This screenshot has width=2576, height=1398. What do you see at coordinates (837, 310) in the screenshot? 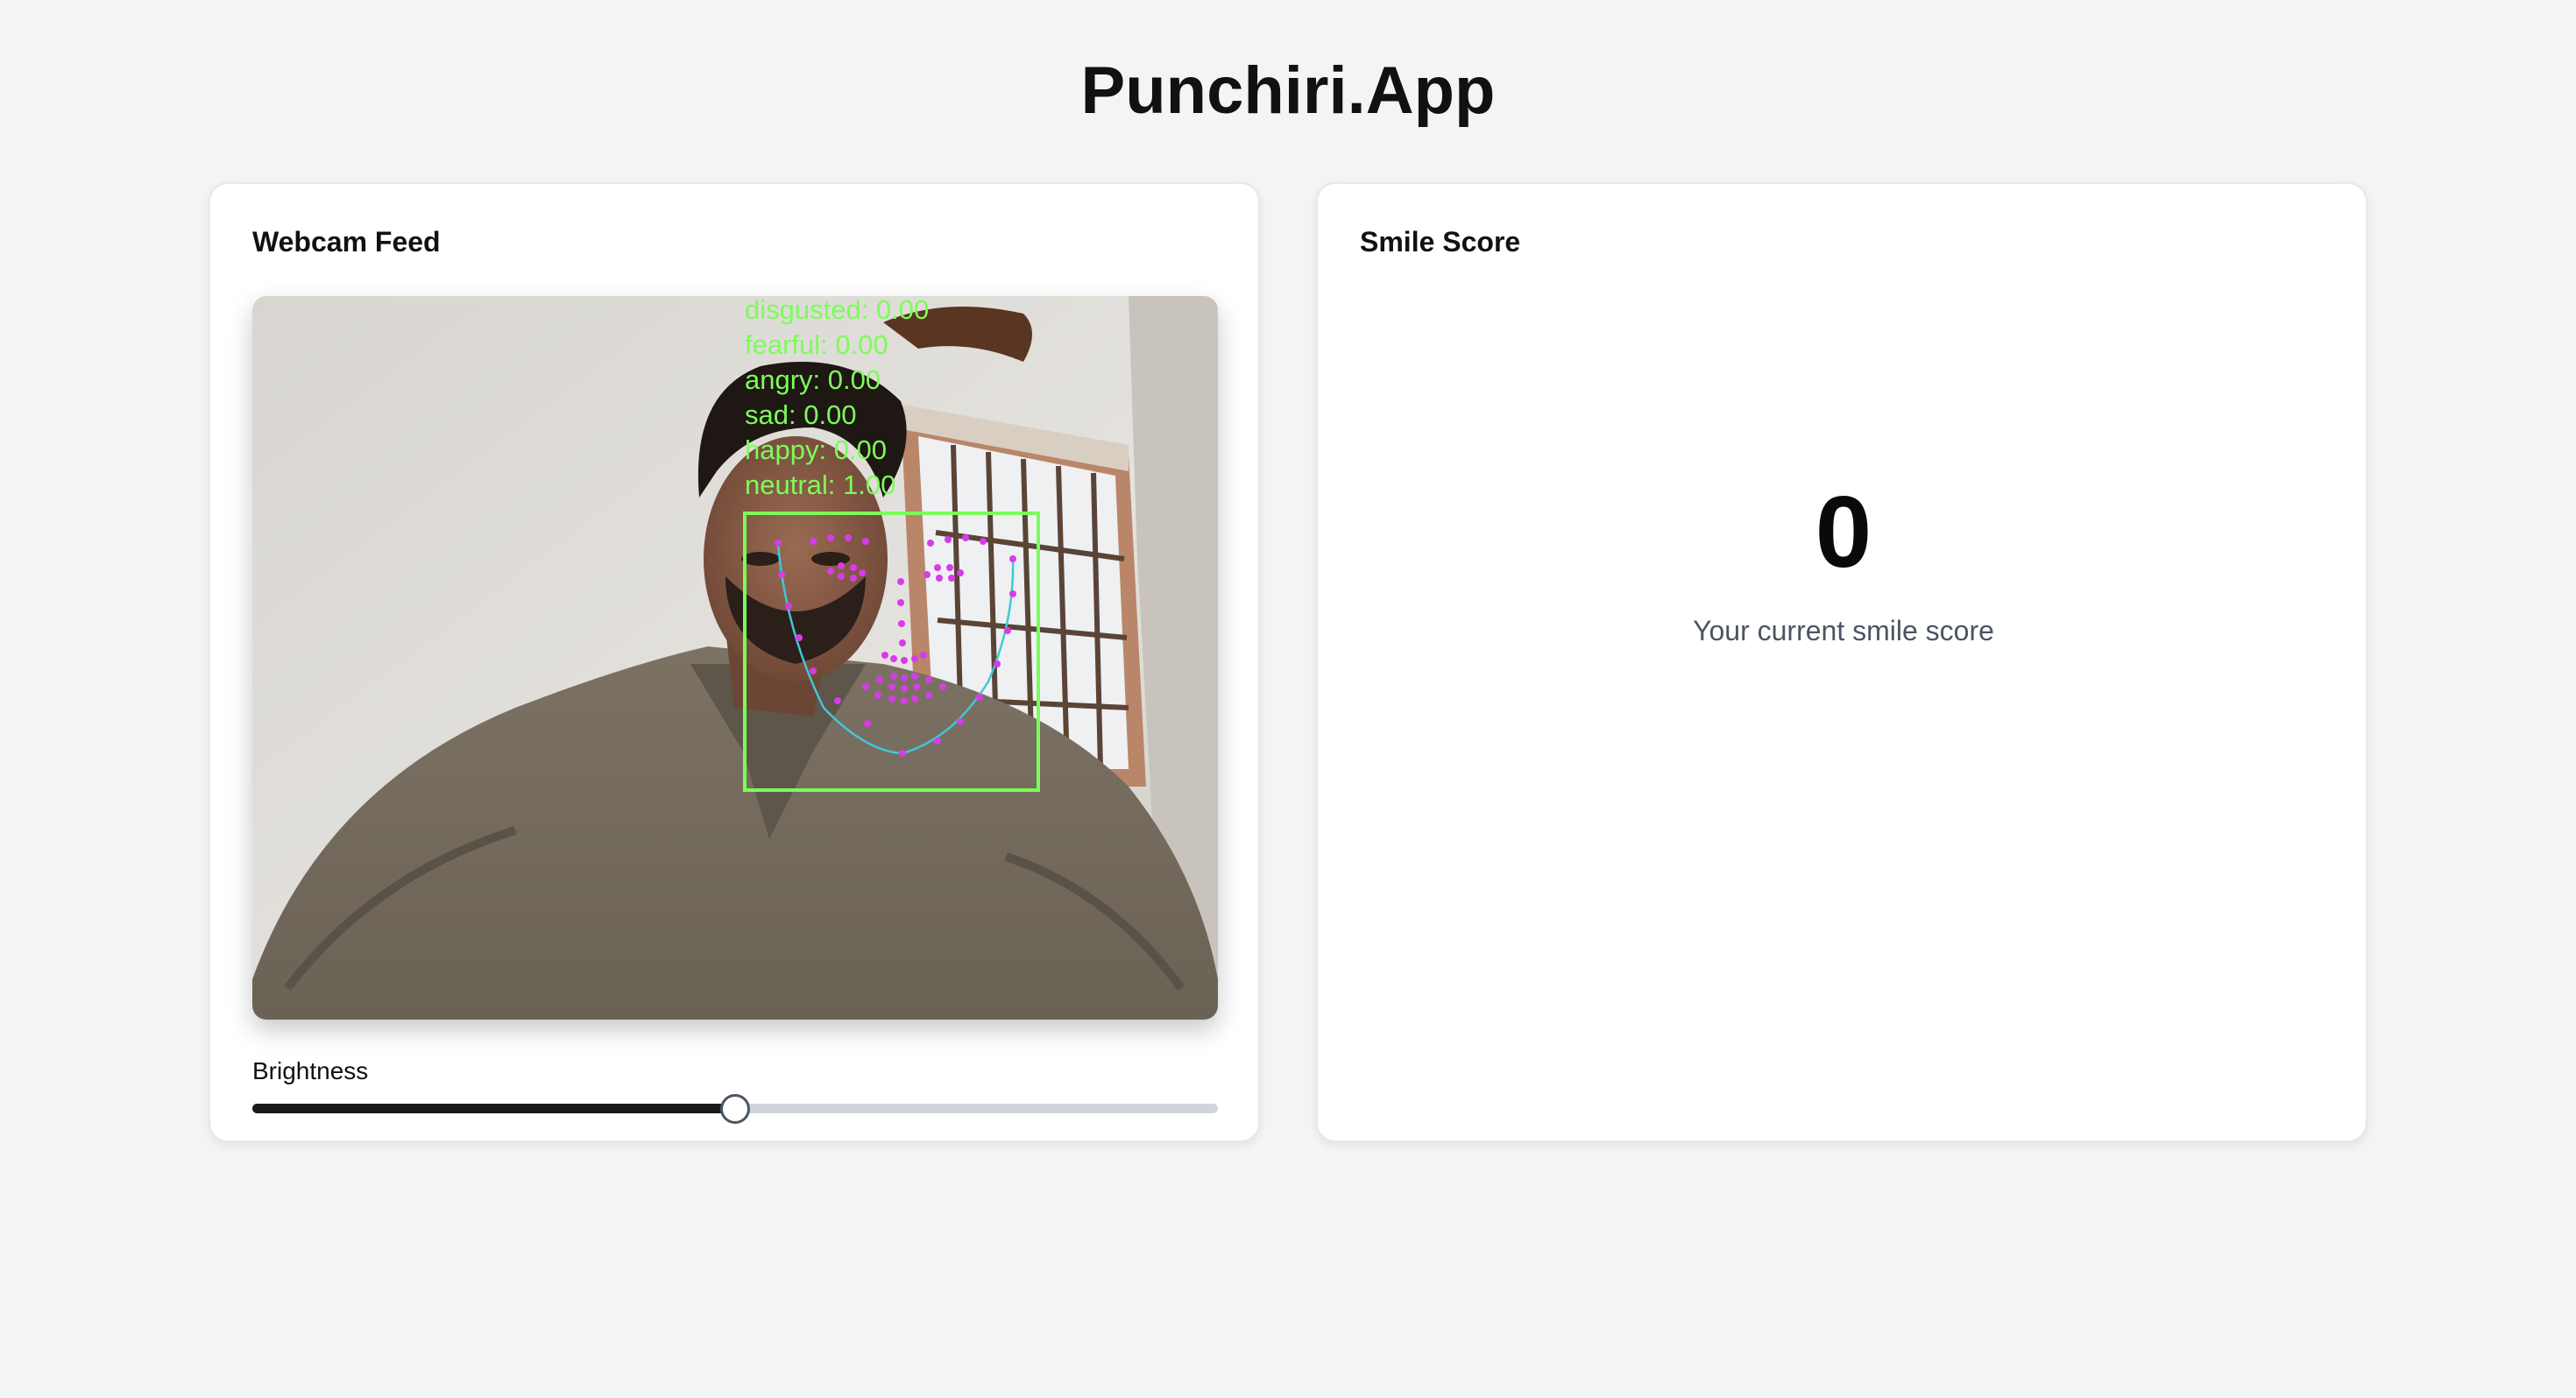
I see `emotion-label-disgusted: disgusted: 0.00` at bounding box center [837, 310].